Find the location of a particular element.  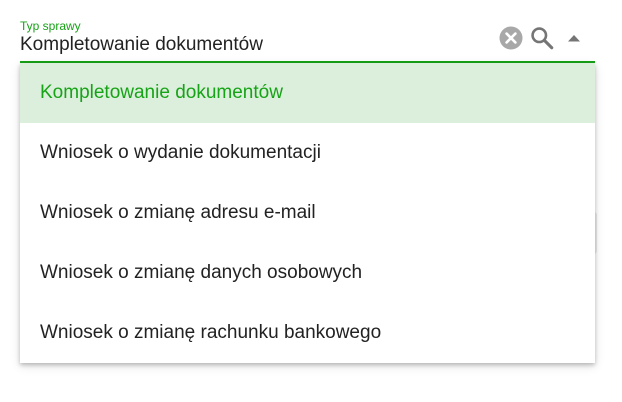

case-type-label: Typ sprawy is located at coordinates (50, 26).